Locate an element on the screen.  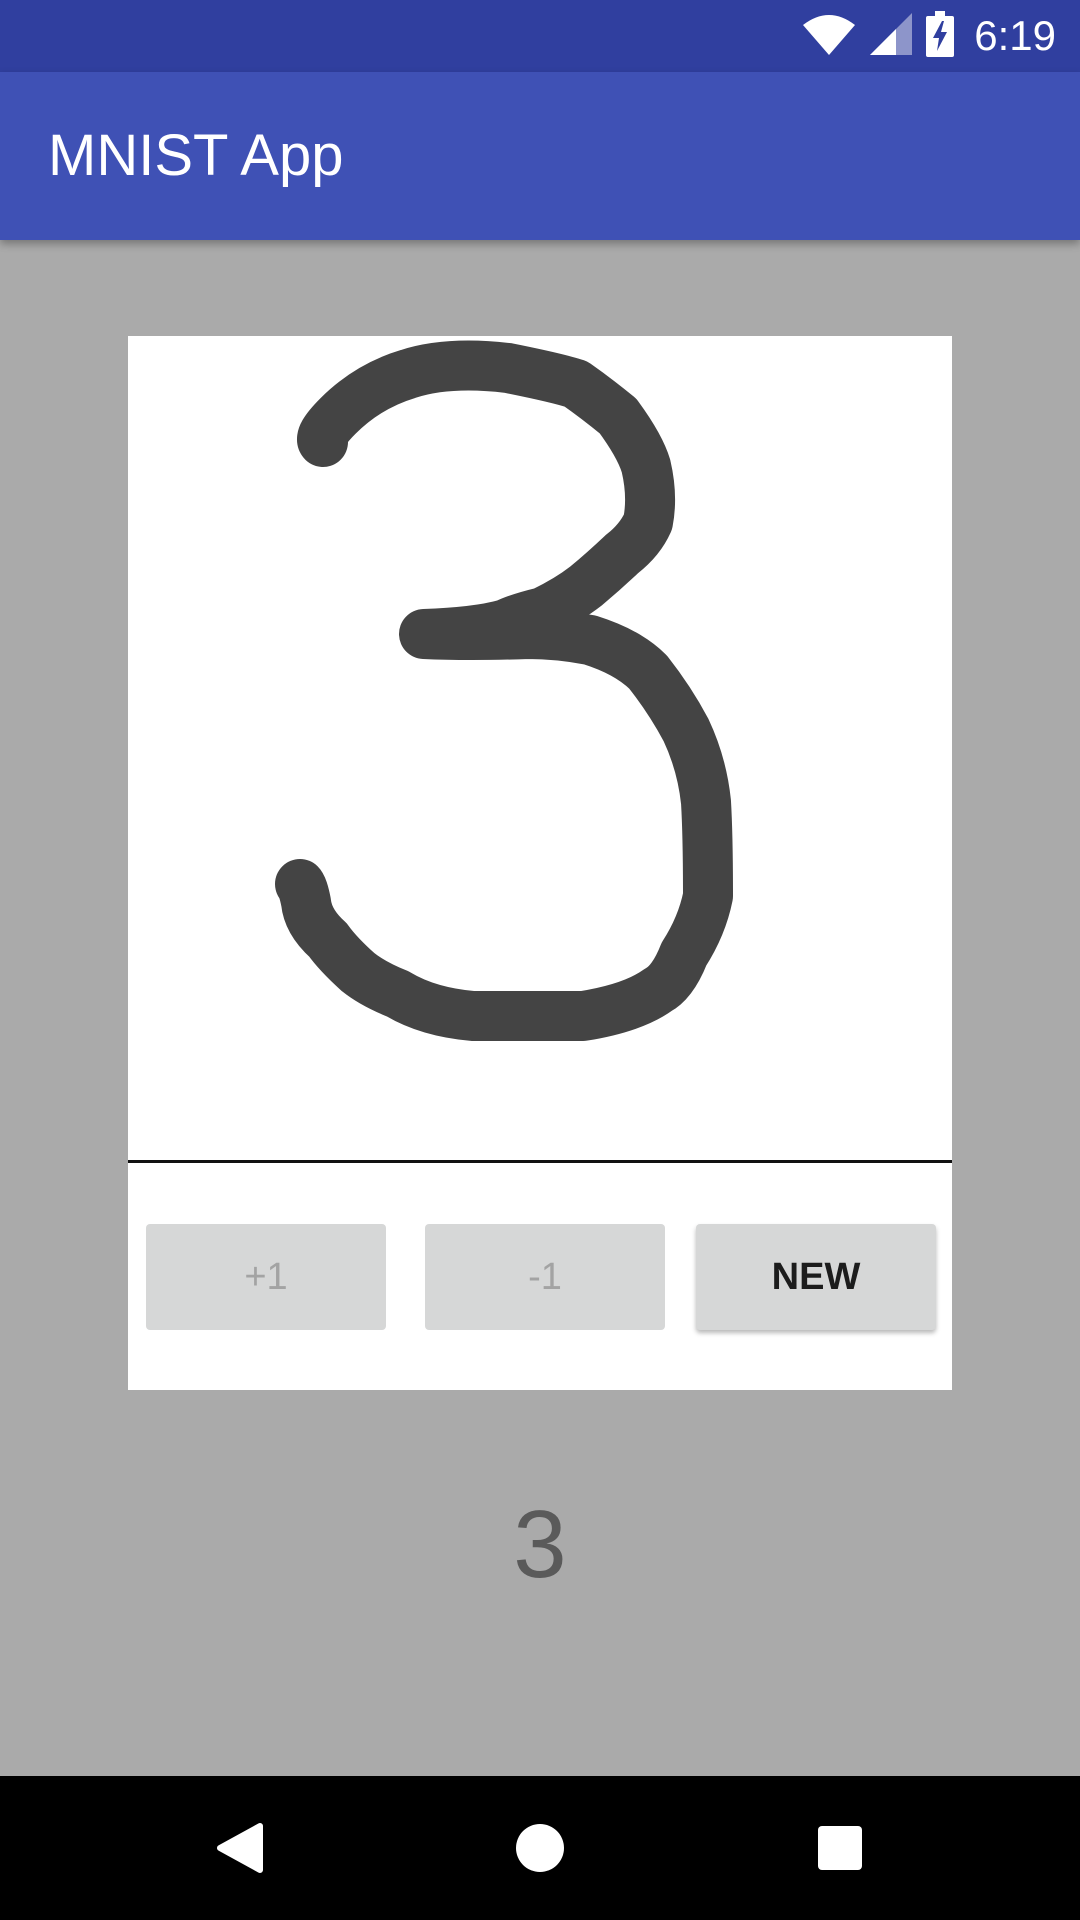
prediction-result: 3 is located at coordinates (540, 1544).